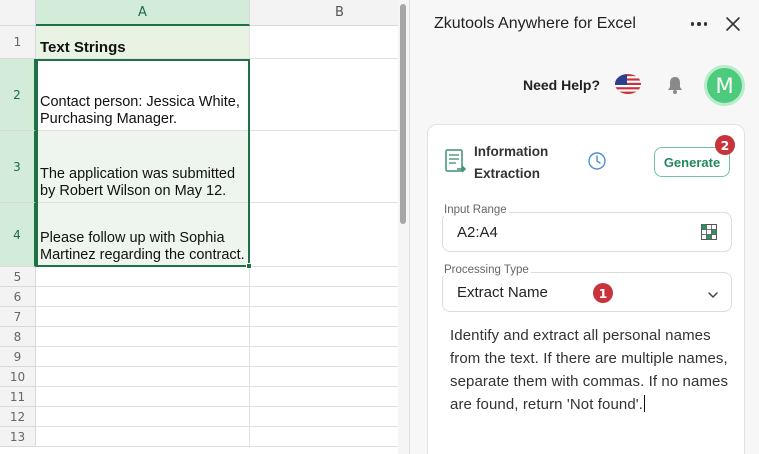 Image resolution: width=759 pixels, height=454 pixels. What do you see at coordinates (628, 84) in the screenshot?
I see `us-flag-icon` at bounding box center [628, 84].